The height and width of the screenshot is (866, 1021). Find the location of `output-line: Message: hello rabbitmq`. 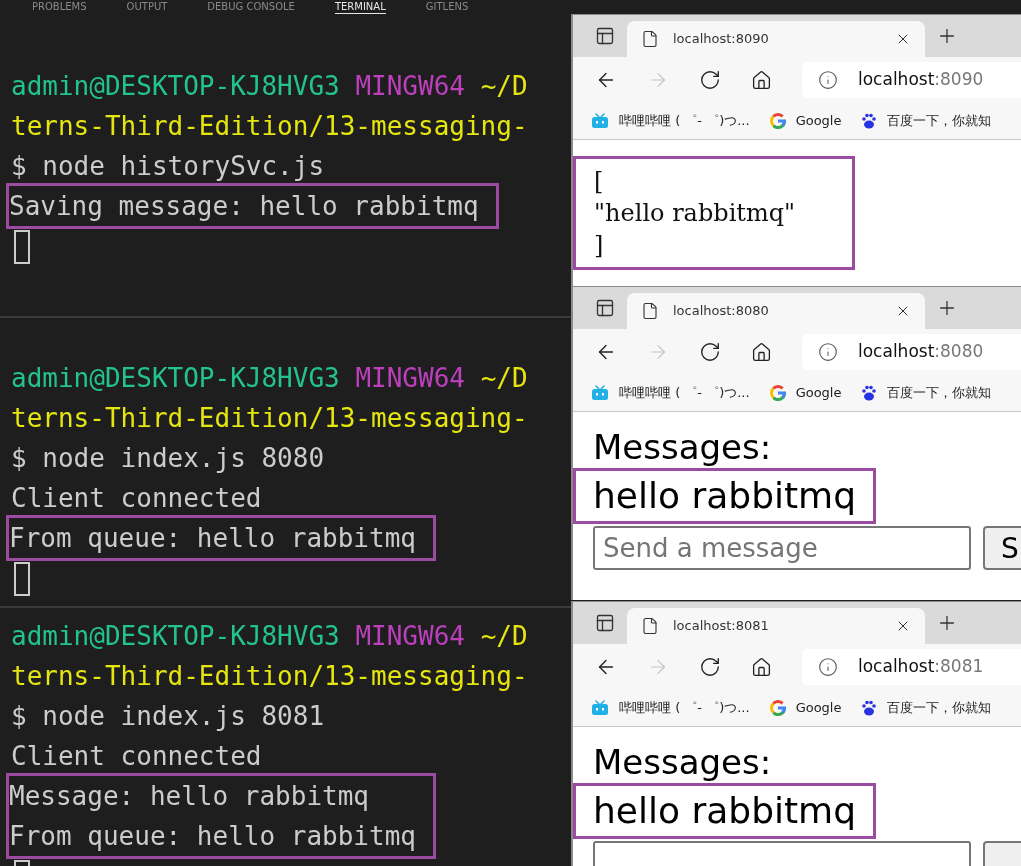

output-line: Message: hello rabbitmq is located at coordinates (189, 796).